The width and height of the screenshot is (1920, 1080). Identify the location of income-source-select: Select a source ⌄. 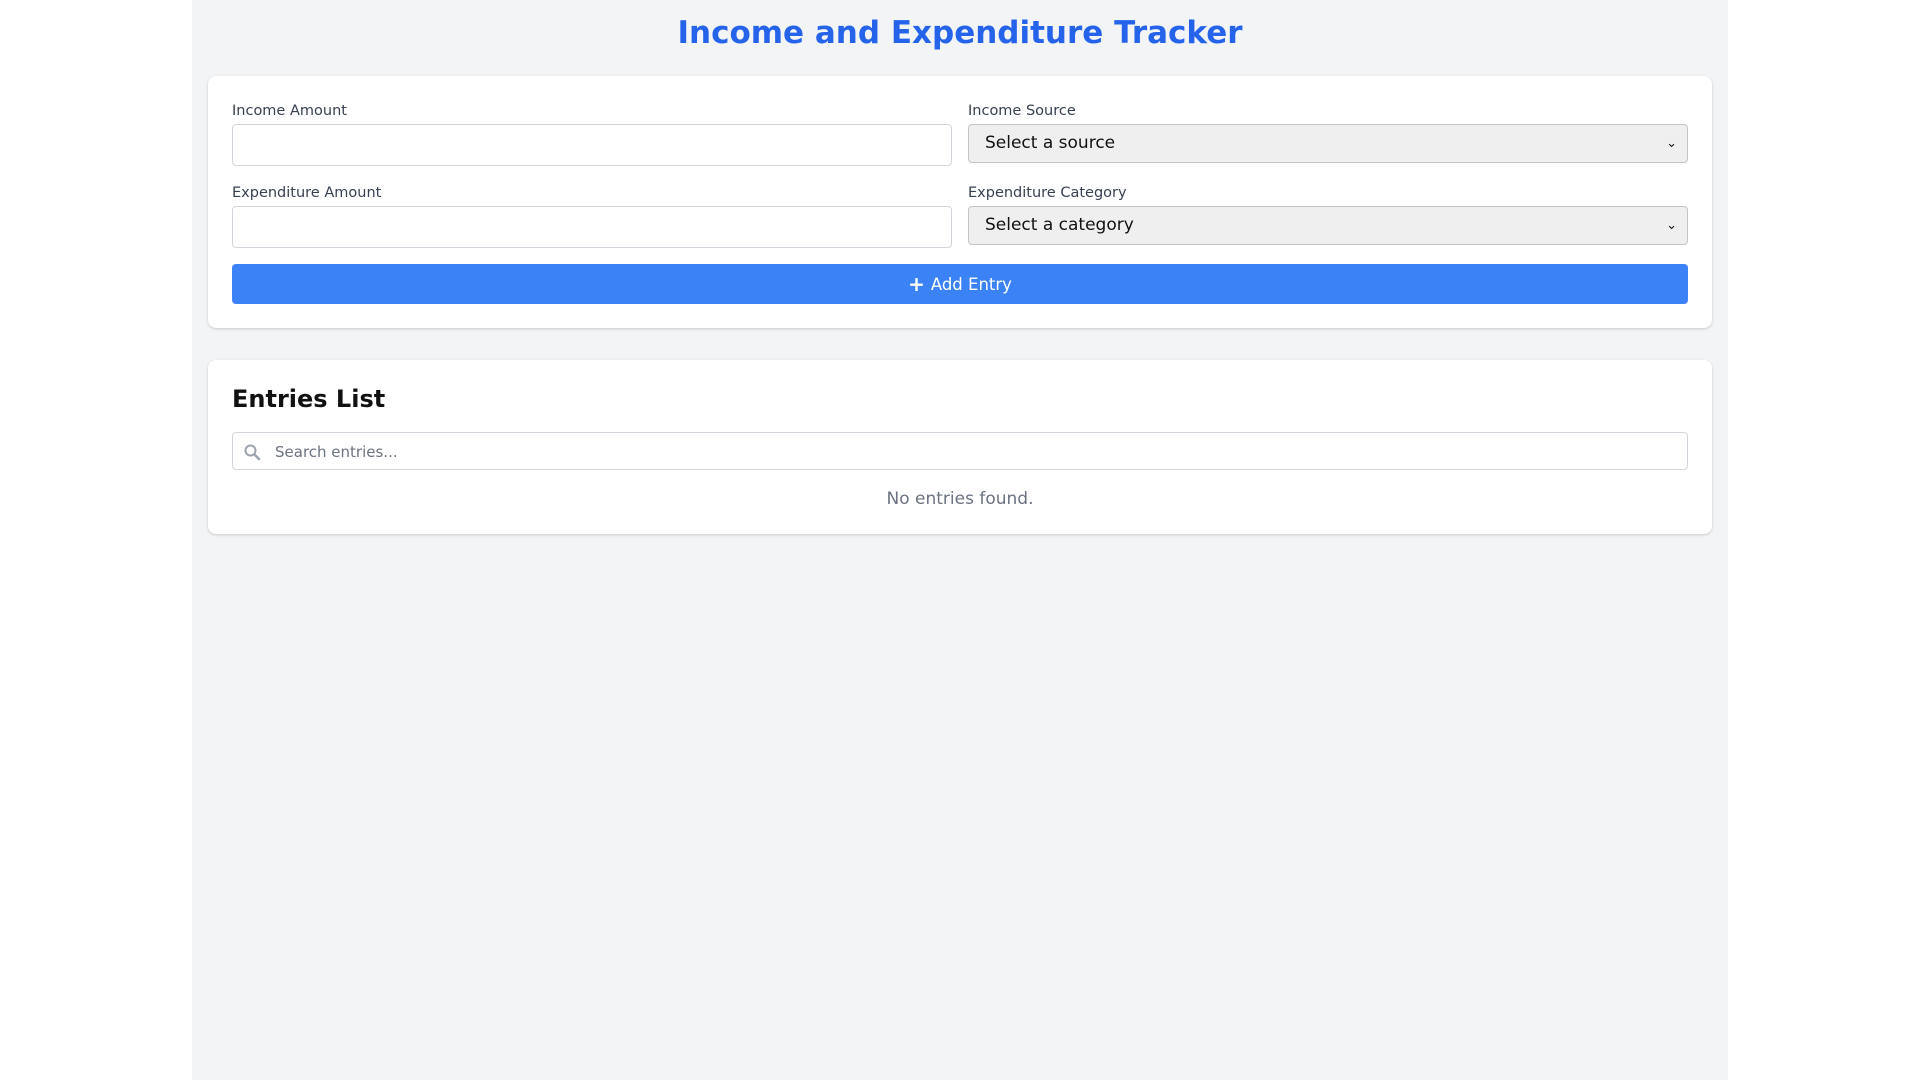
(1328, 143).